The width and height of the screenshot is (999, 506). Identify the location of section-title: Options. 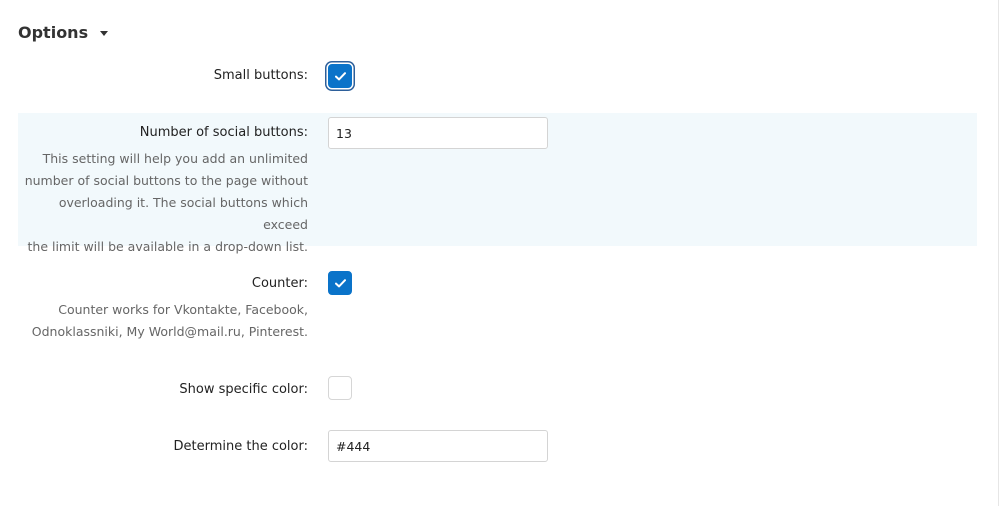
(53, 32).